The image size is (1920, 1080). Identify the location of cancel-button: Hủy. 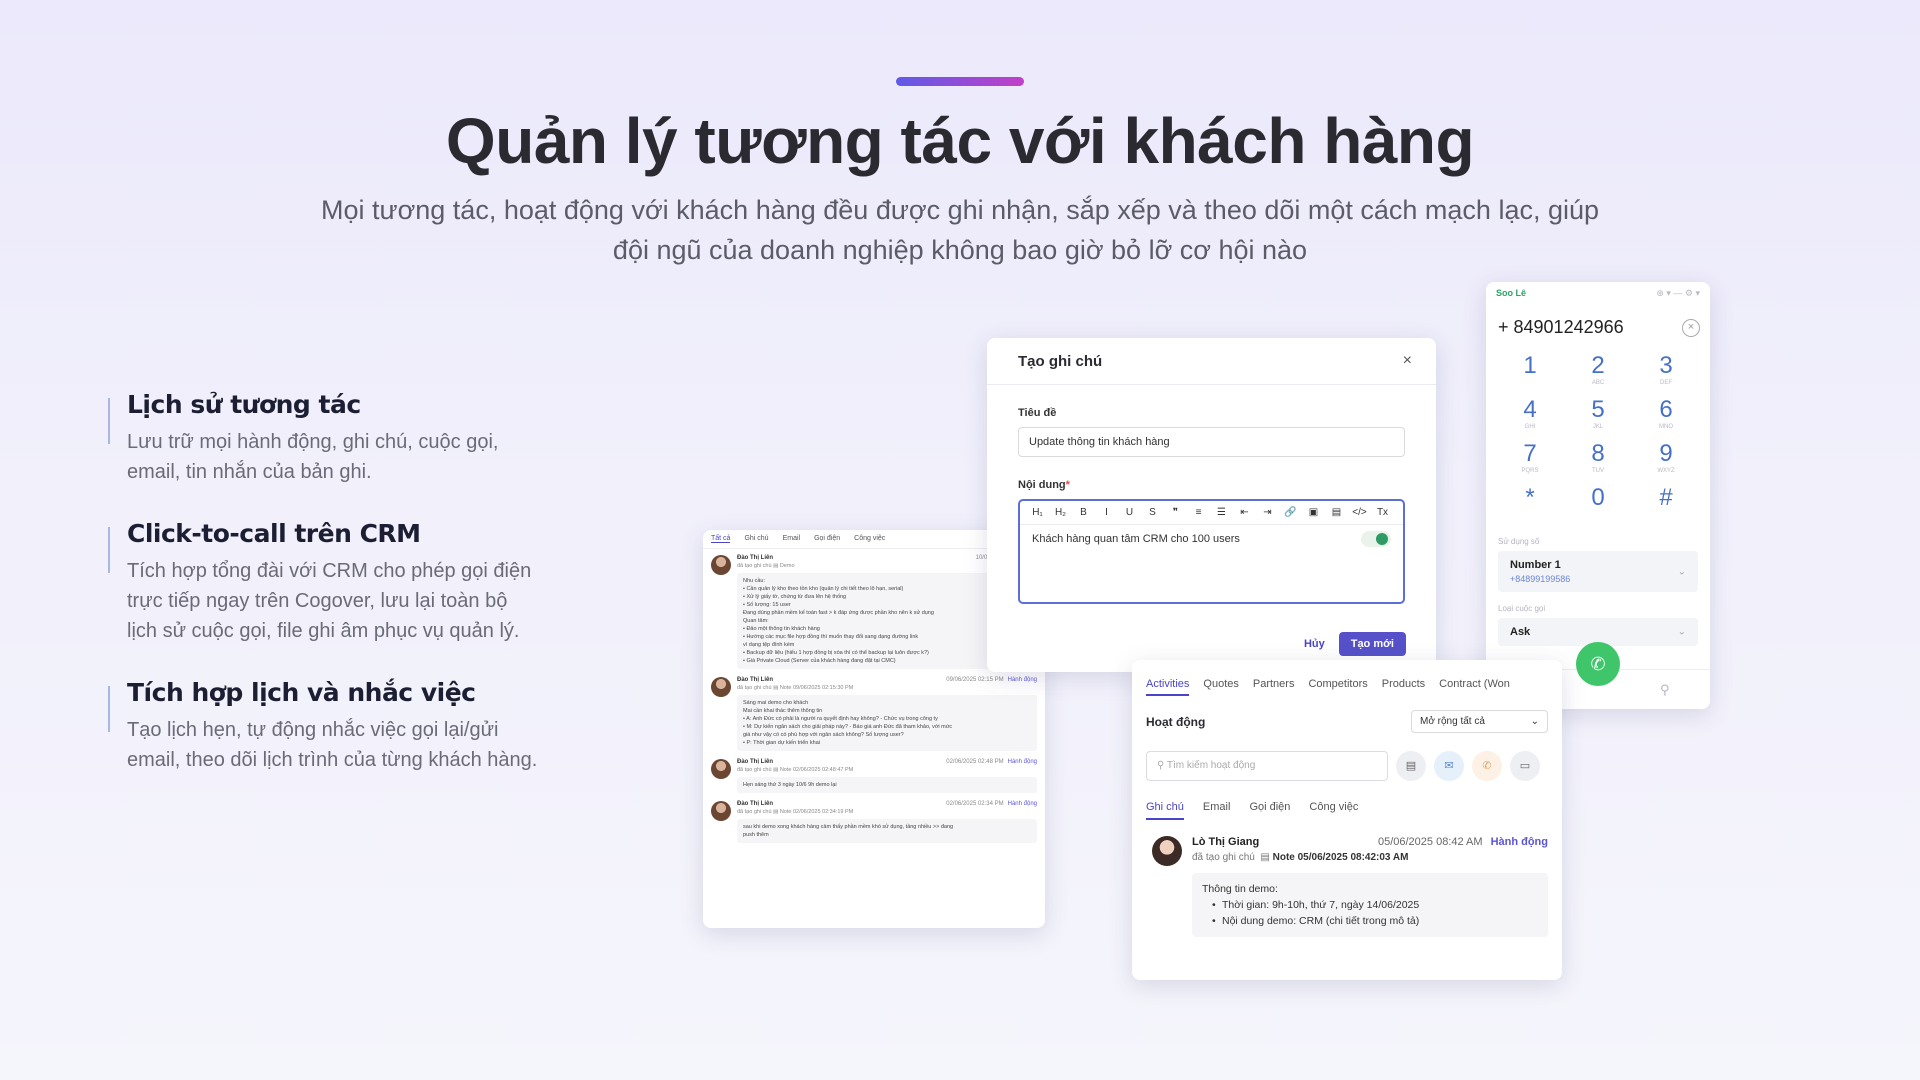
(1314, 644).